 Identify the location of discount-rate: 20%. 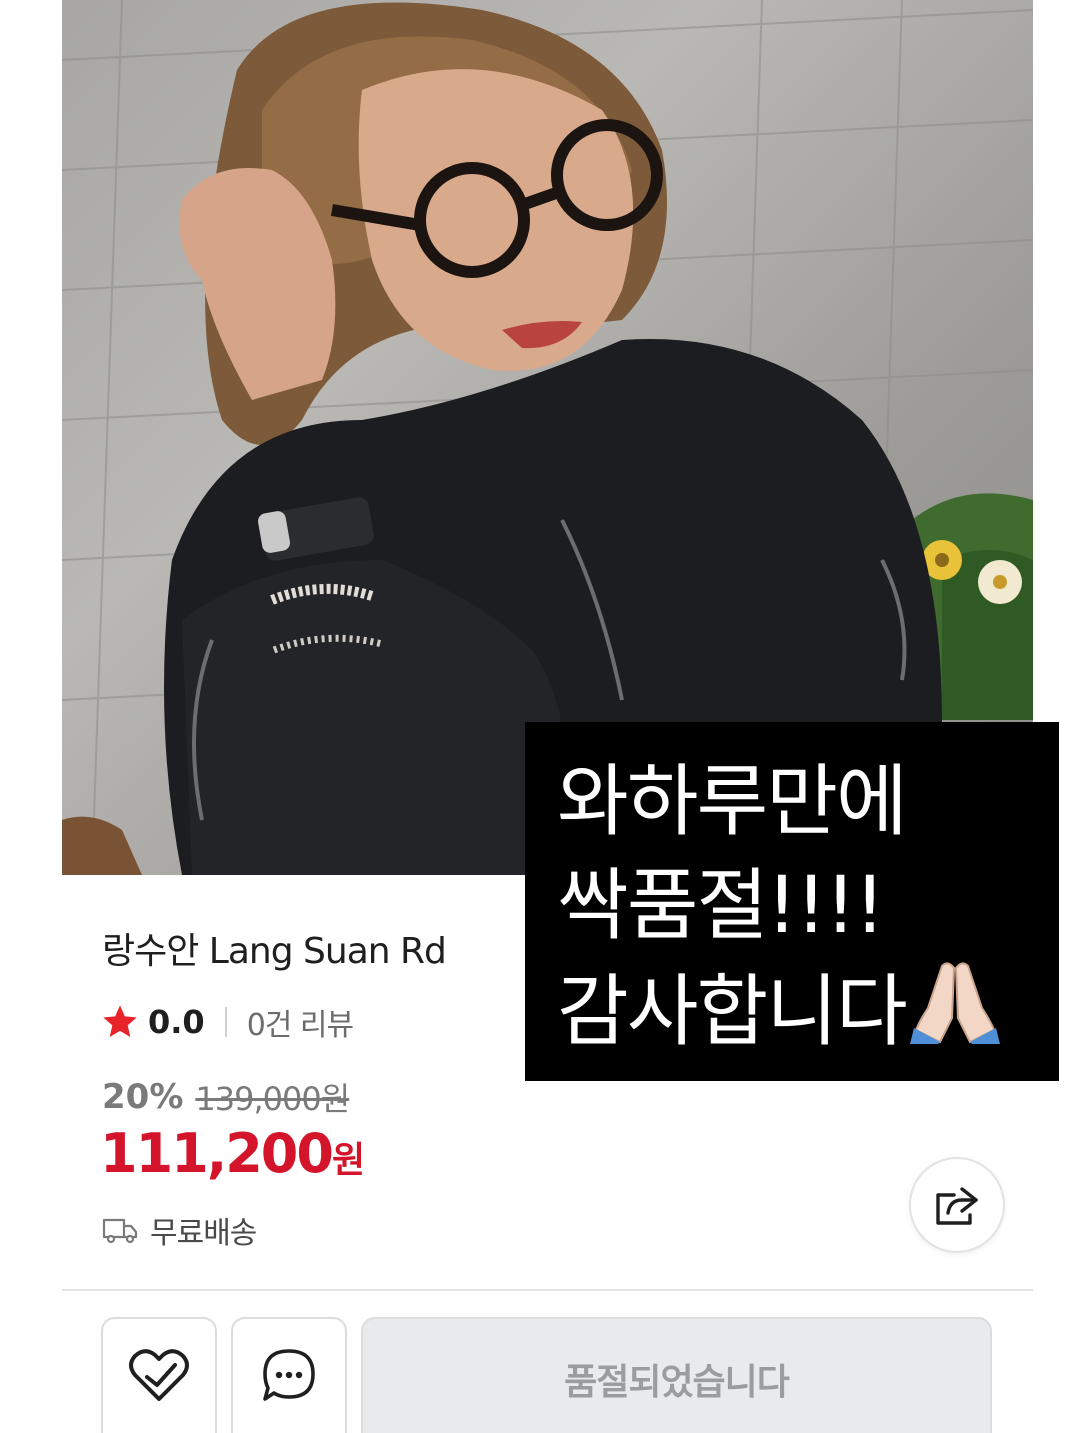
(143, 1097).